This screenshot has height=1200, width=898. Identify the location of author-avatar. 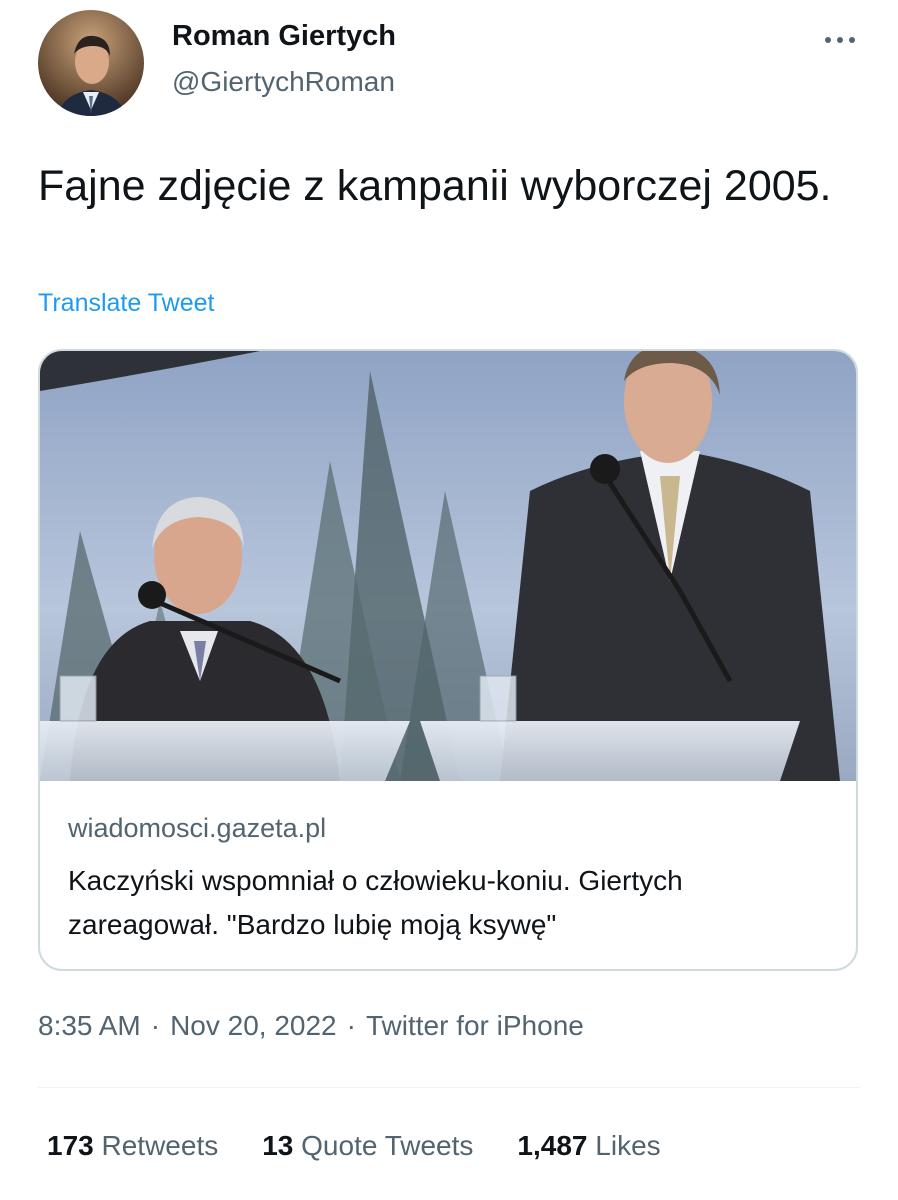
(91, 63).